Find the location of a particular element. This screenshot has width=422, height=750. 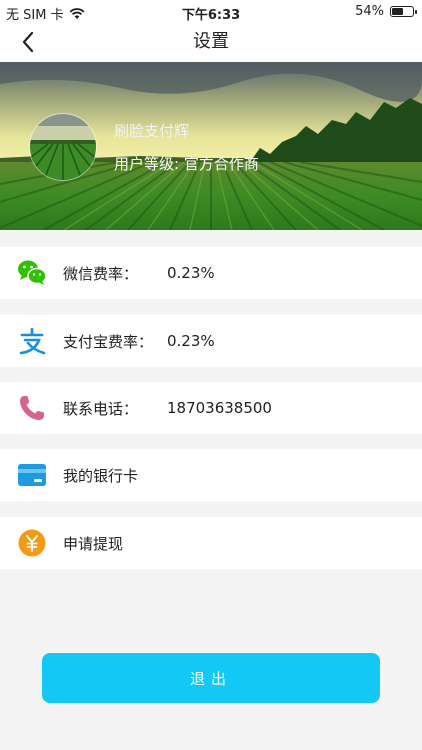

battery-percent: 54% is located at coordinates (369, 11).